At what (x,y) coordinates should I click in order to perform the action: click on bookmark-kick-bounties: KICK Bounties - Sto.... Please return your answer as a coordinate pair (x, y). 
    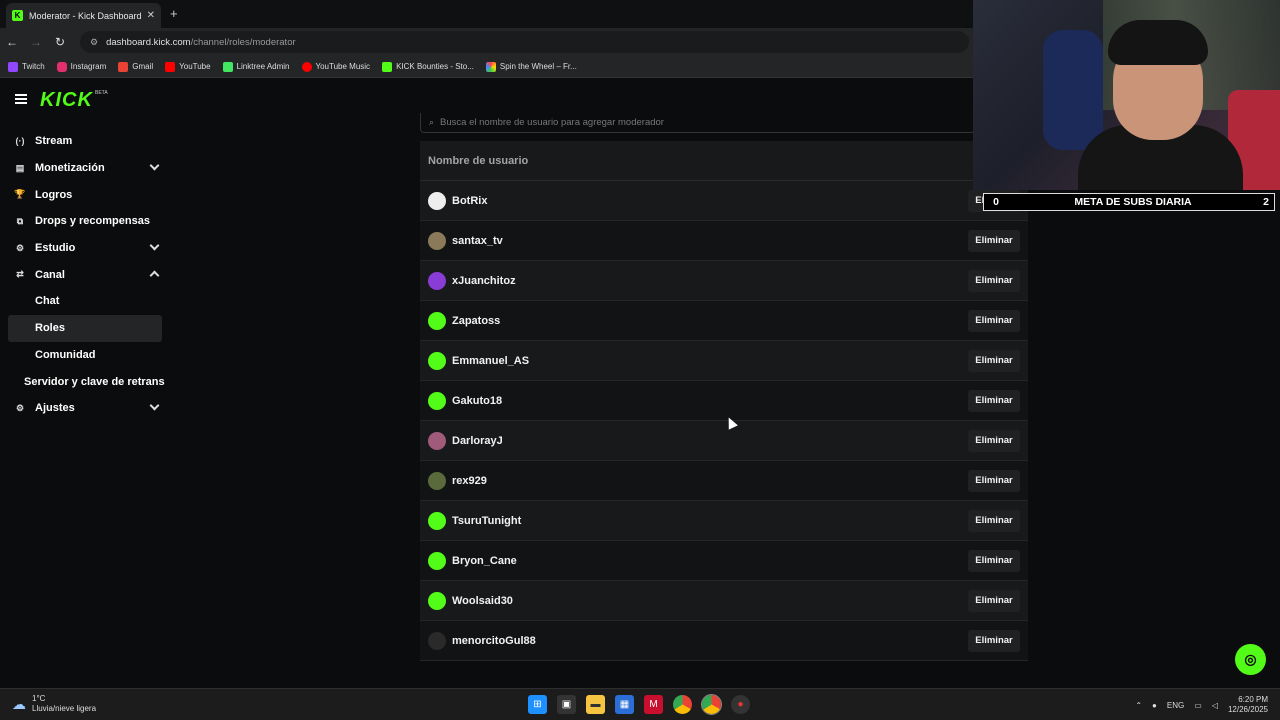
    Looking at the image, I should click on (428, 66).